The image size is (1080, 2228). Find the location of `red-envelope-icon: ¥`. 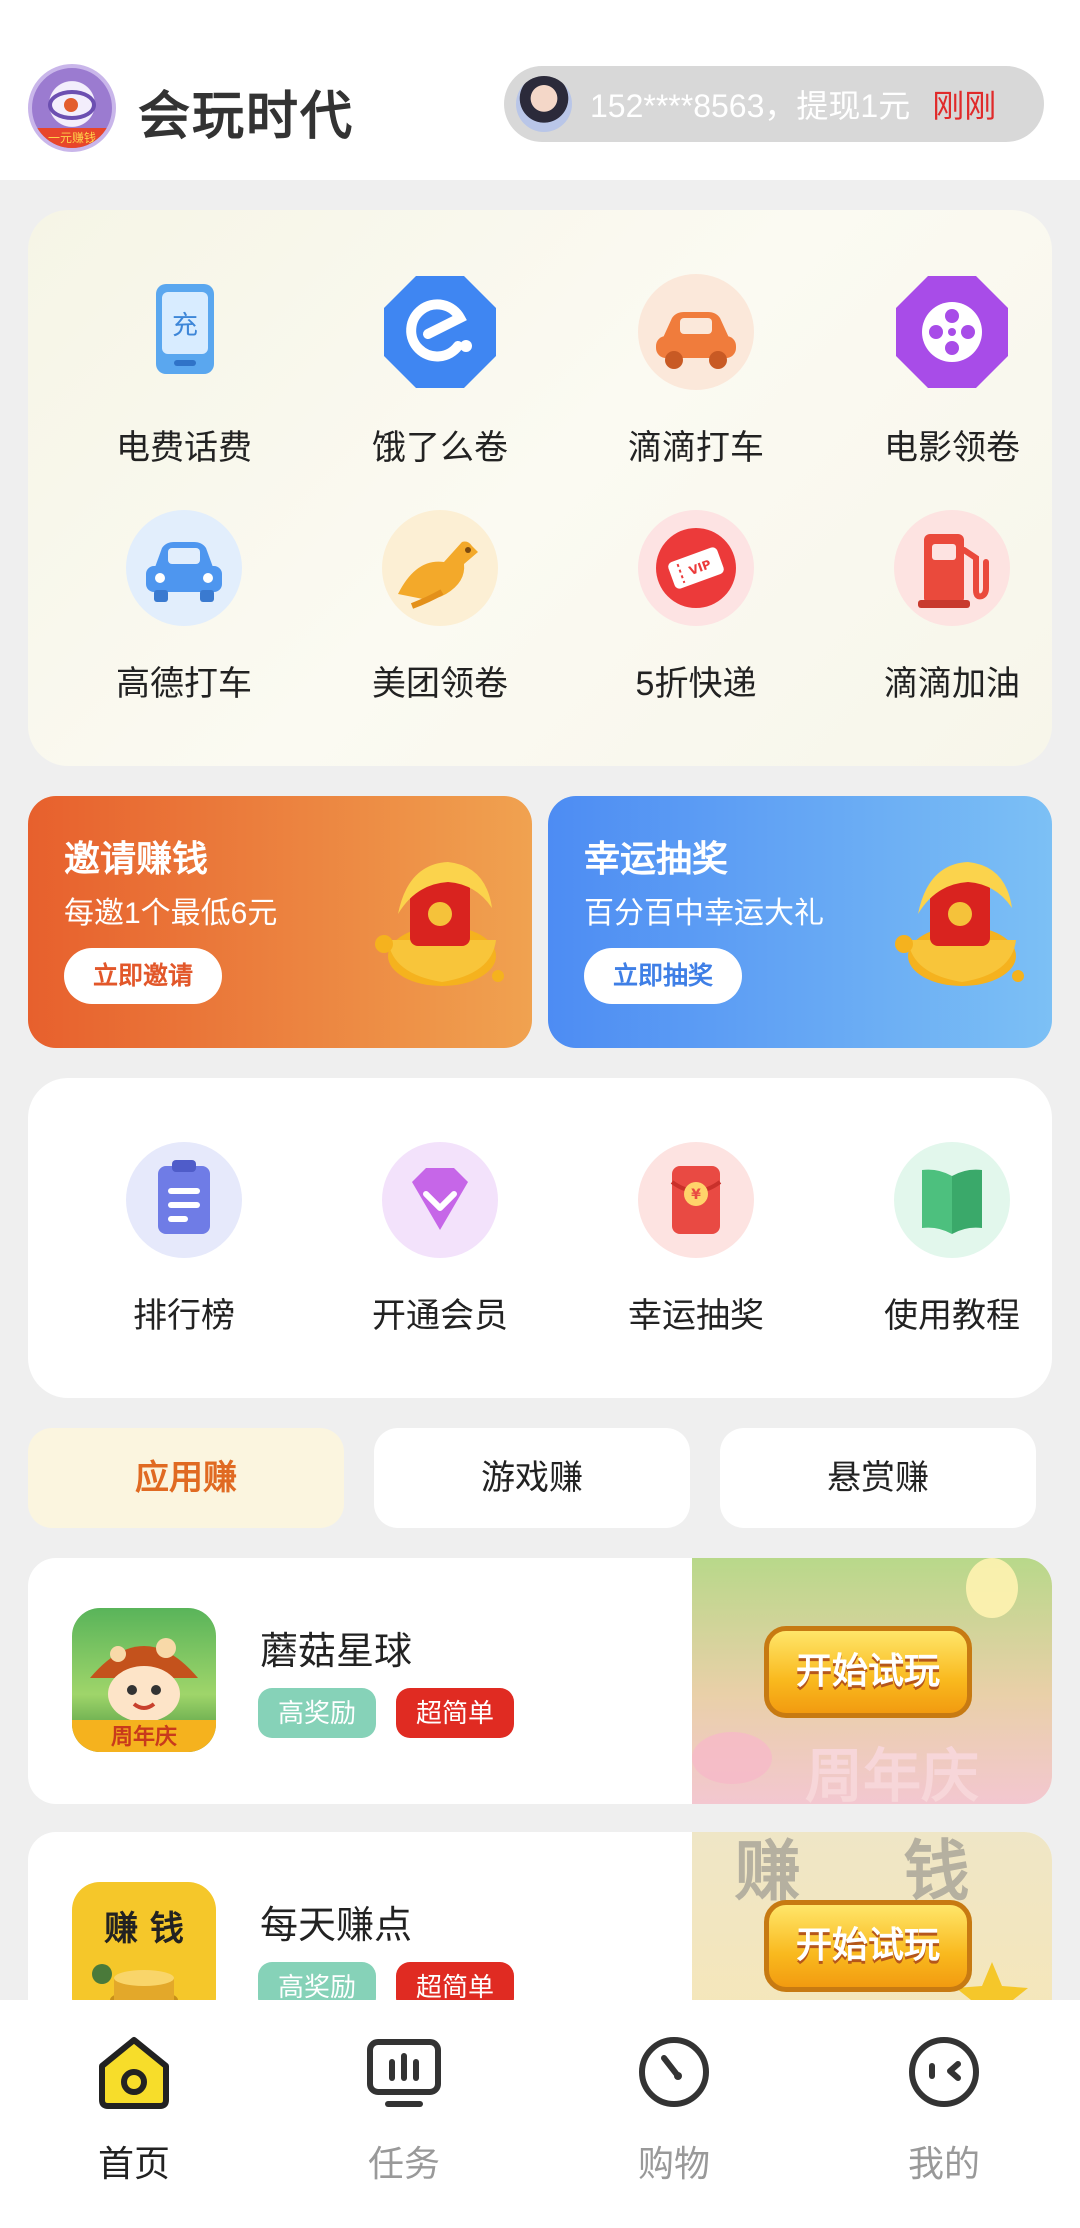

red-envelope-icon: ¥ is located at coordinates (696, 1200).